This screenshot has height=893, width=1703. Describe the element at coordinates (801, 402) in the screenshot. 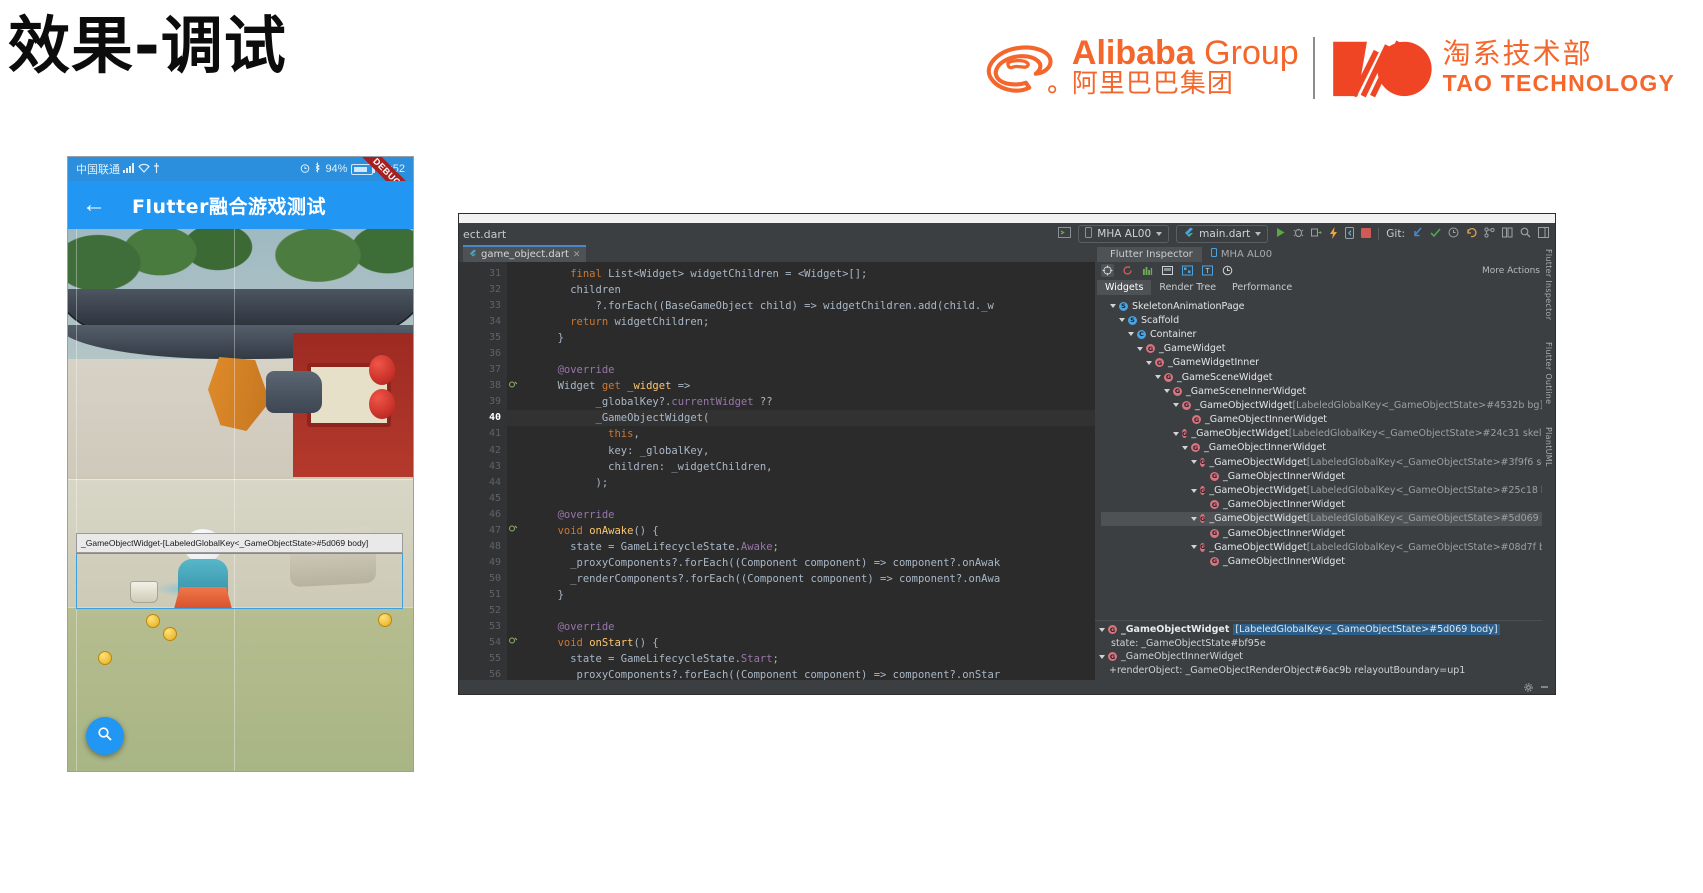

I see `code-line: _globalKey?.currentWidget ??` at that location.